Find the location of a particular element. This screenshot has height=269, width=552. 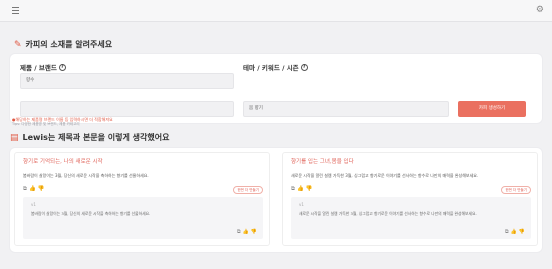

menu-icon is located at coordinates (15, 10).